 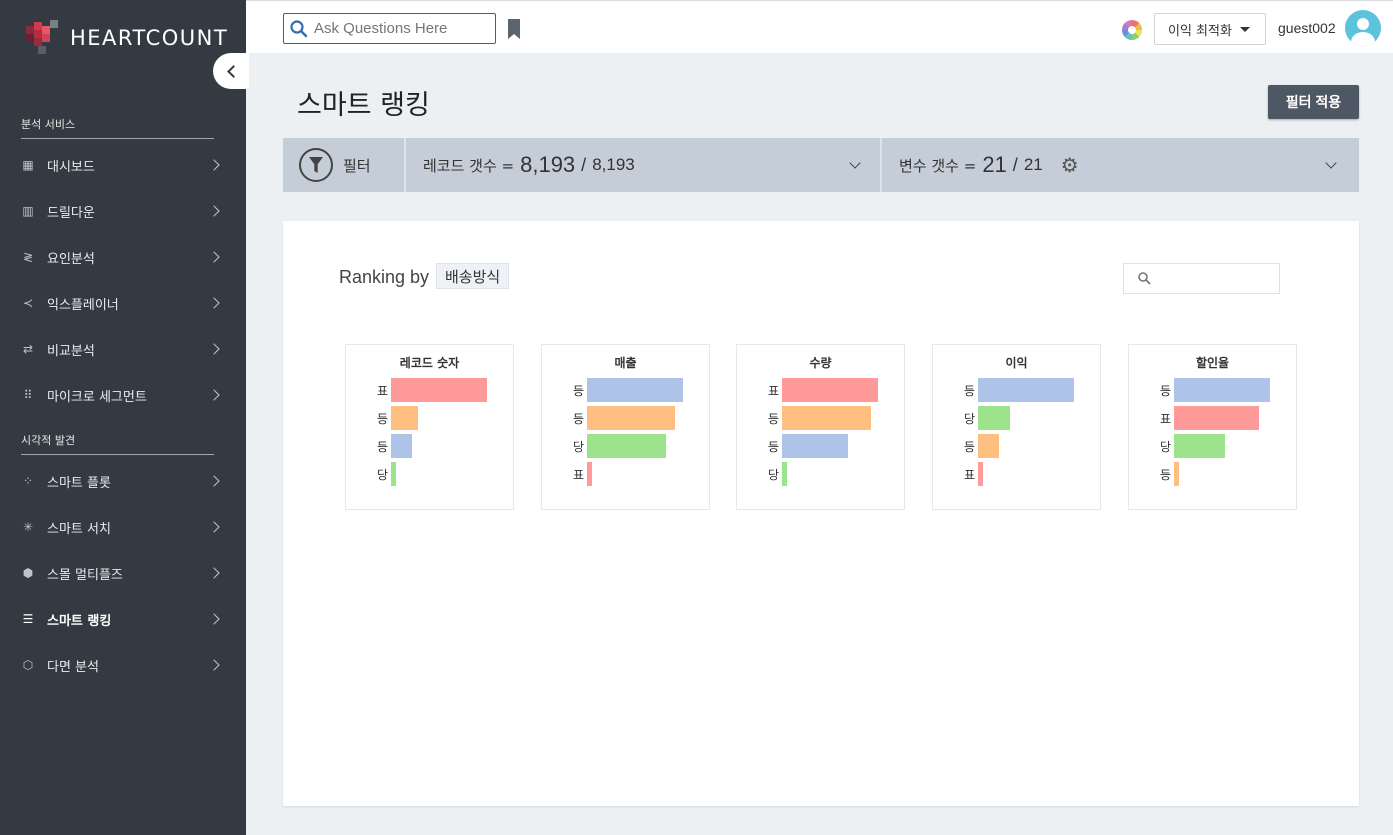 What do you see at coordinates (123, 349) in the screenshot?
I see `sidebar-item-compare: ⇄ 비교분석` at bounding box center [123, 349].